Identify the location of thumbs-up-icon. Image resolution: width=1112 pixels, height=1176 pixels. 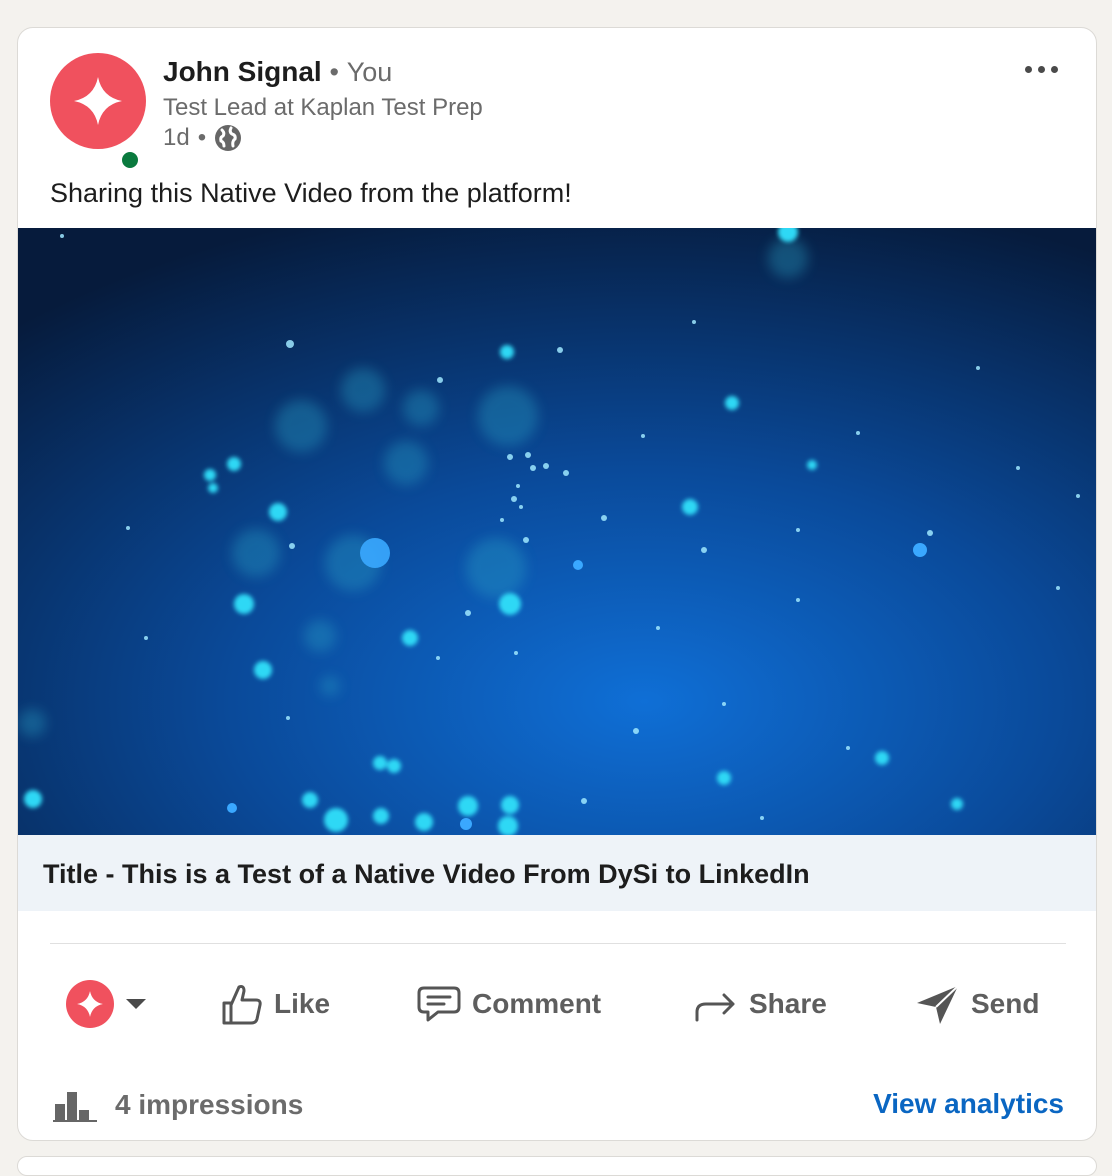
(242, 1005).